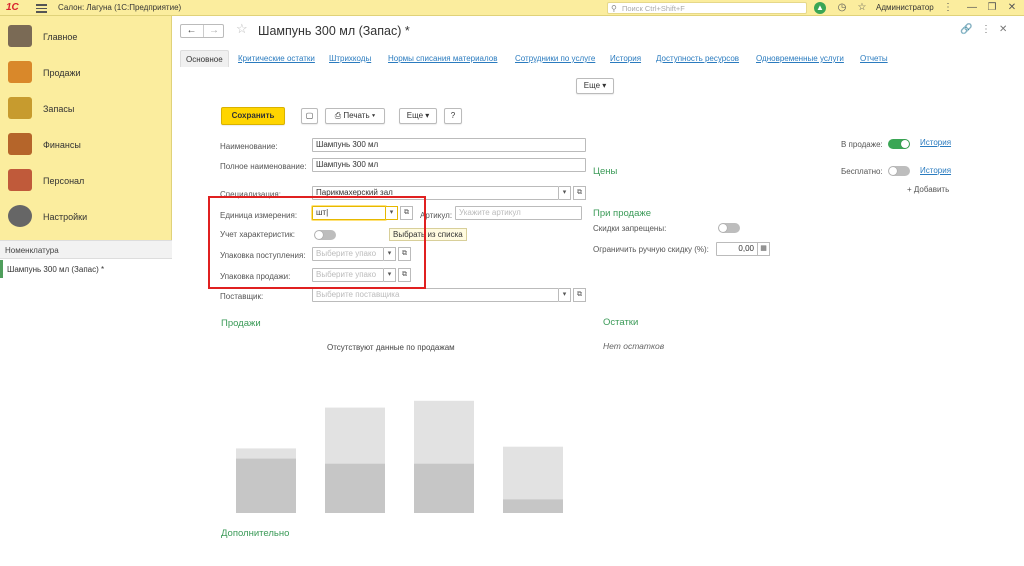  What do you see at coordinates (435, 295) in the screenshot?
I see `supplier-input: Выберите поставщика` at bounding box center [435, 295].